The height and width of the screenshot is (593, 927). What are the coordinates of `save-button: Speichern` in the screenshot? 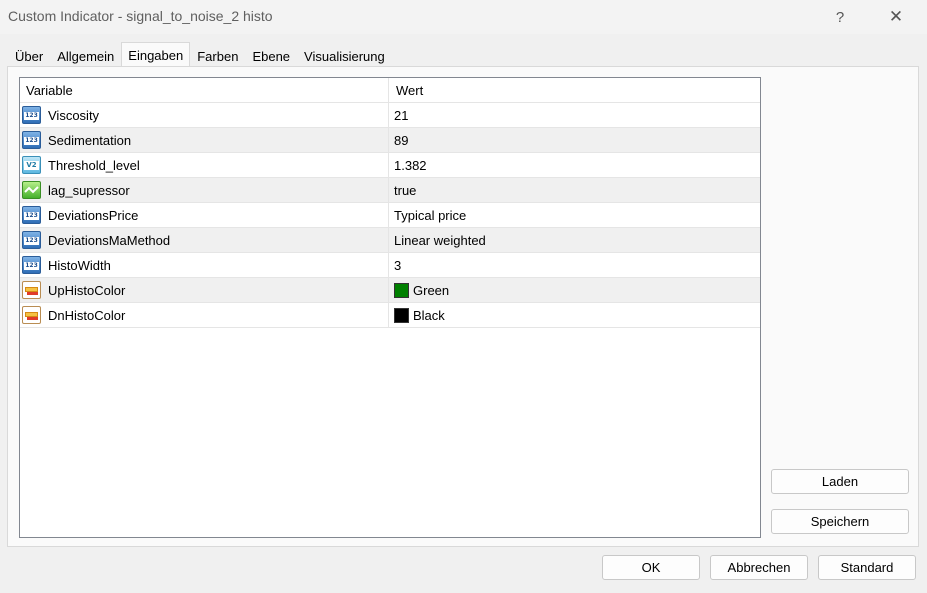 It's located at (840, 521).